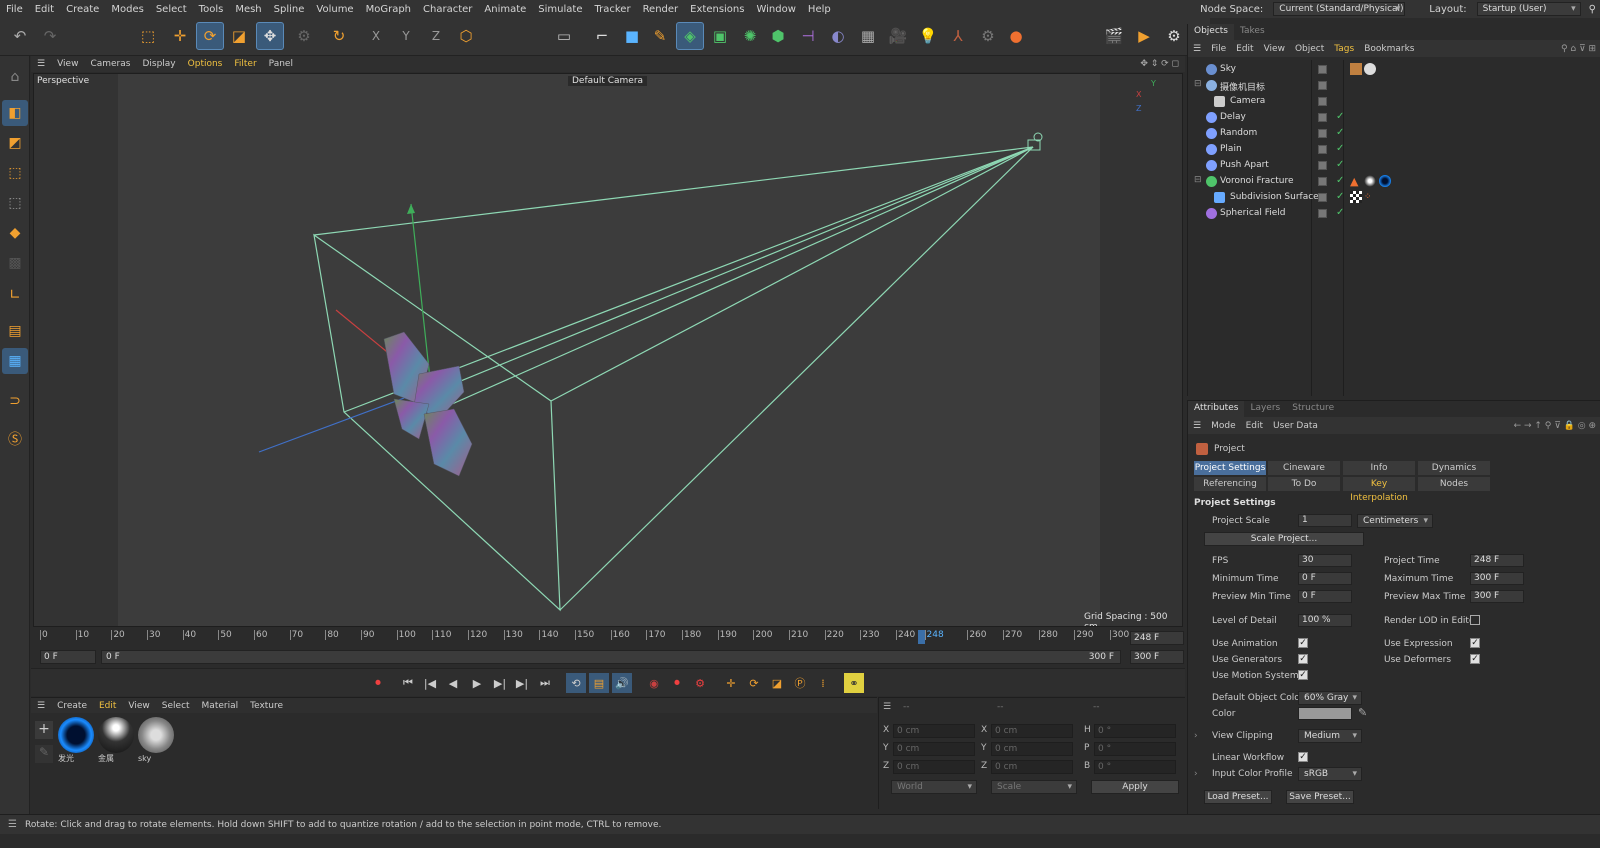 The width and height of the screenshot is (1600, 848). Describe the element at coordinates (1196, 736) in the screenshot. I see `expand-icon: ›` at that location.